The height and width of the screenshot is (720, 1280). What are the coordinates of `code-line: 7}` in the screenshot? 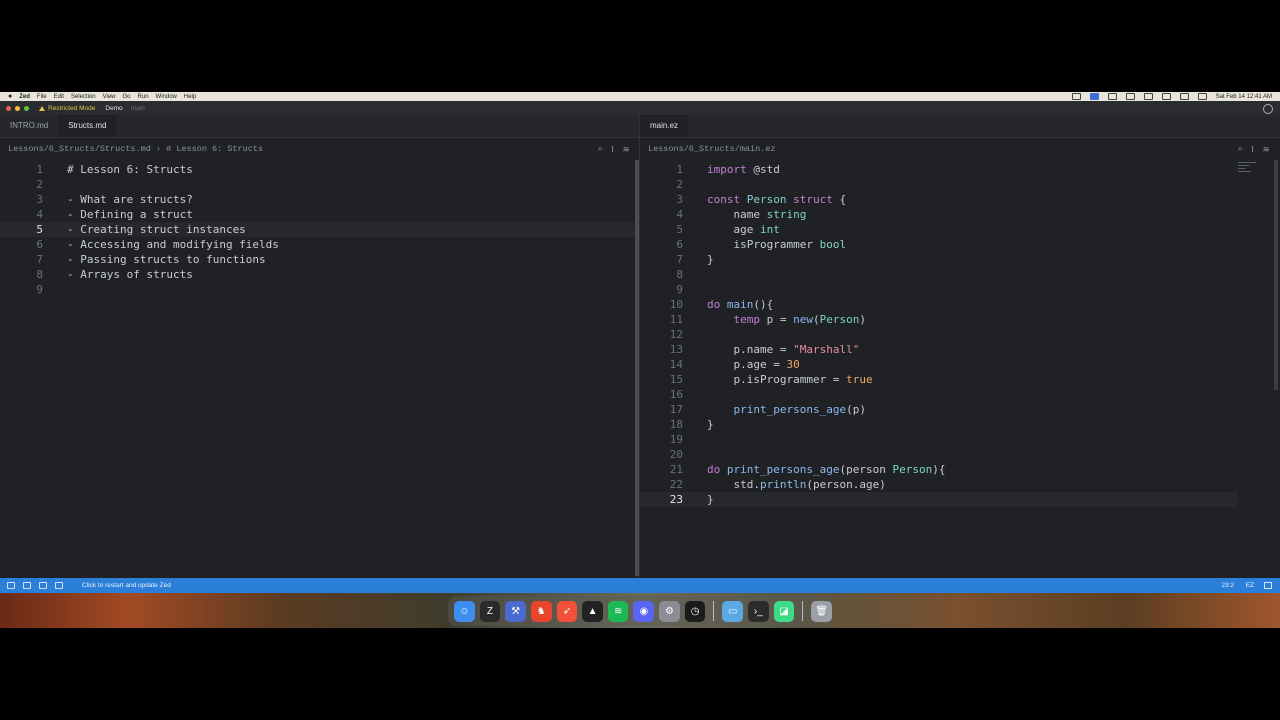 It's located at (939, 259).